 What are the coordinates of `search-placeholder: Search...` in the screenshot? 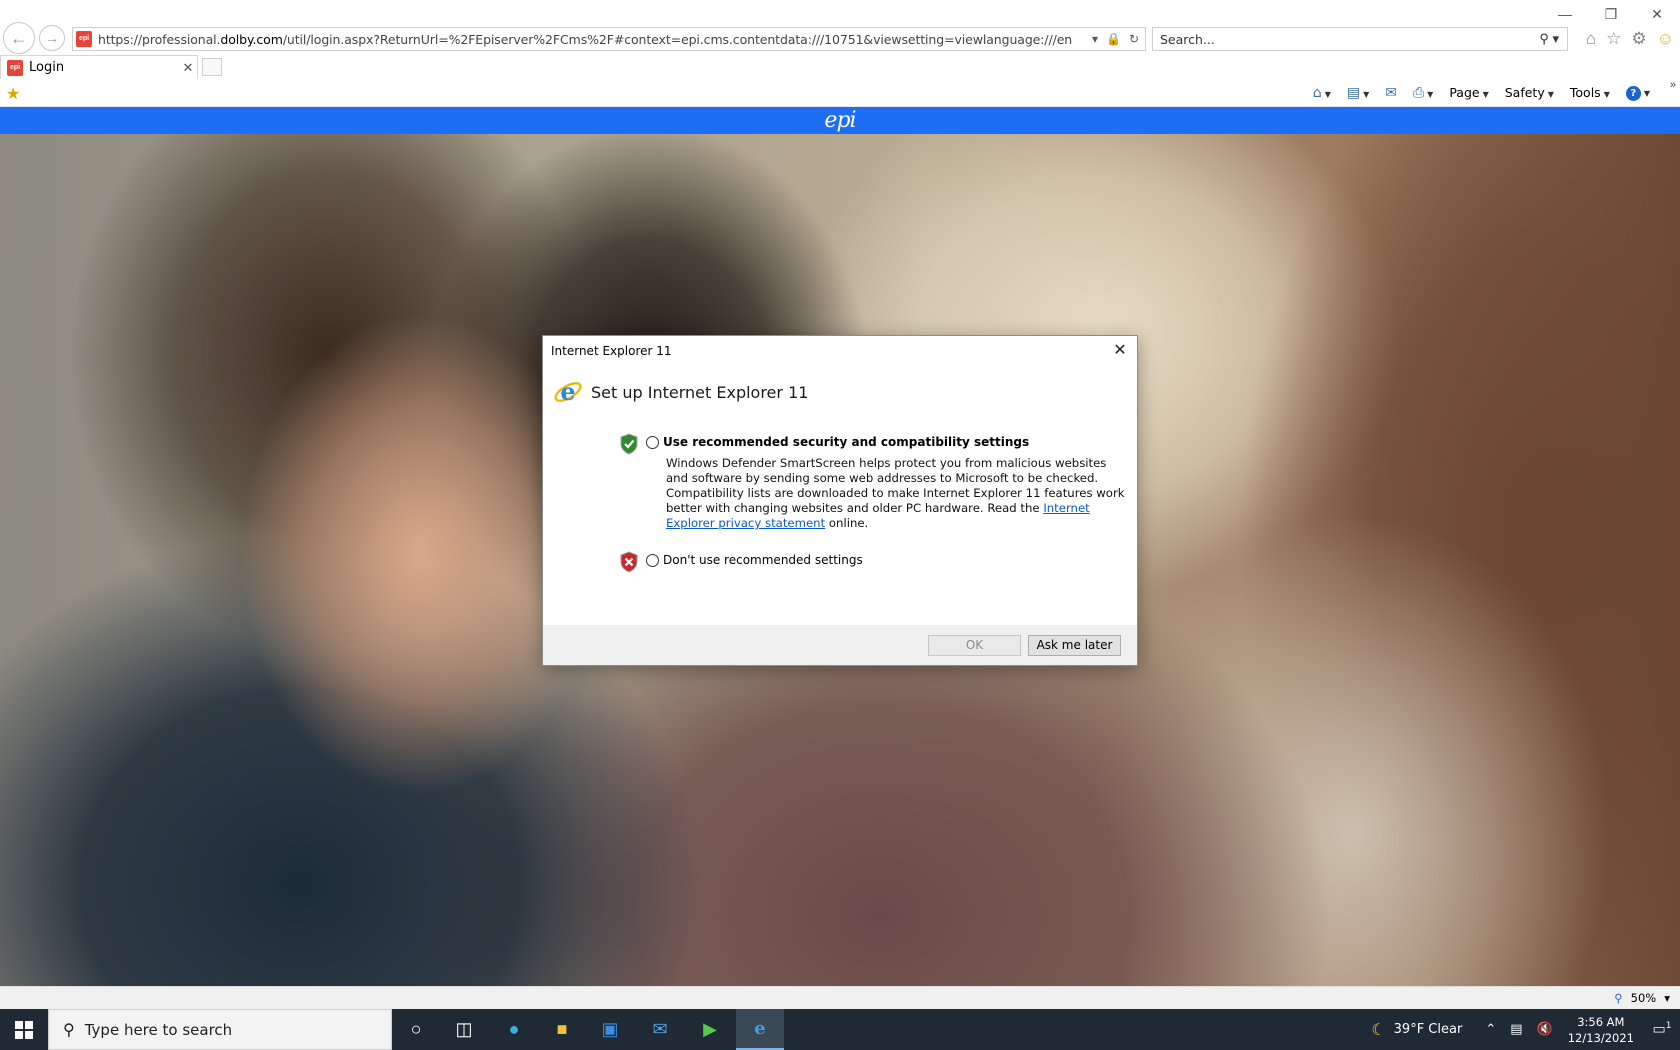 It's located at (1187, 39).